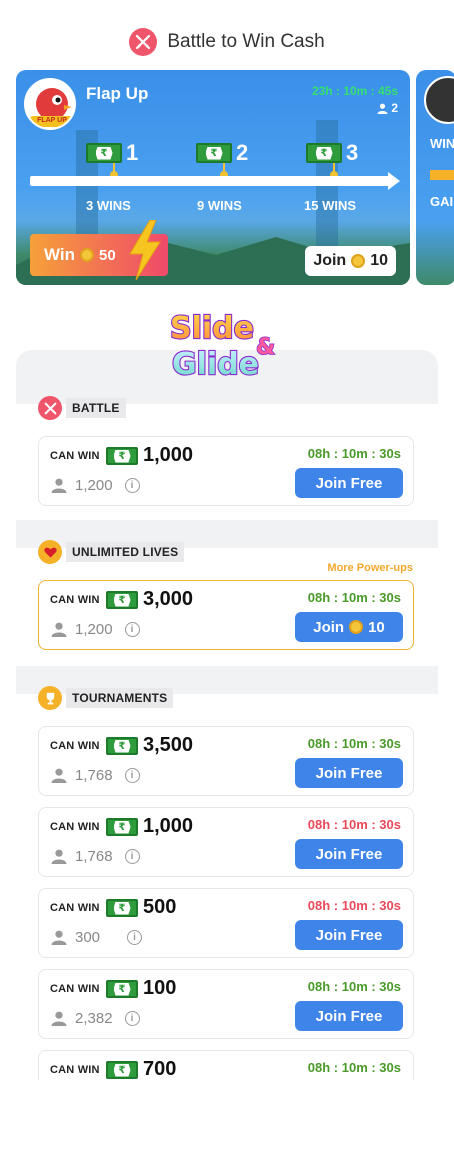  I want to click on user-count: 300 i, so click(96, 937).